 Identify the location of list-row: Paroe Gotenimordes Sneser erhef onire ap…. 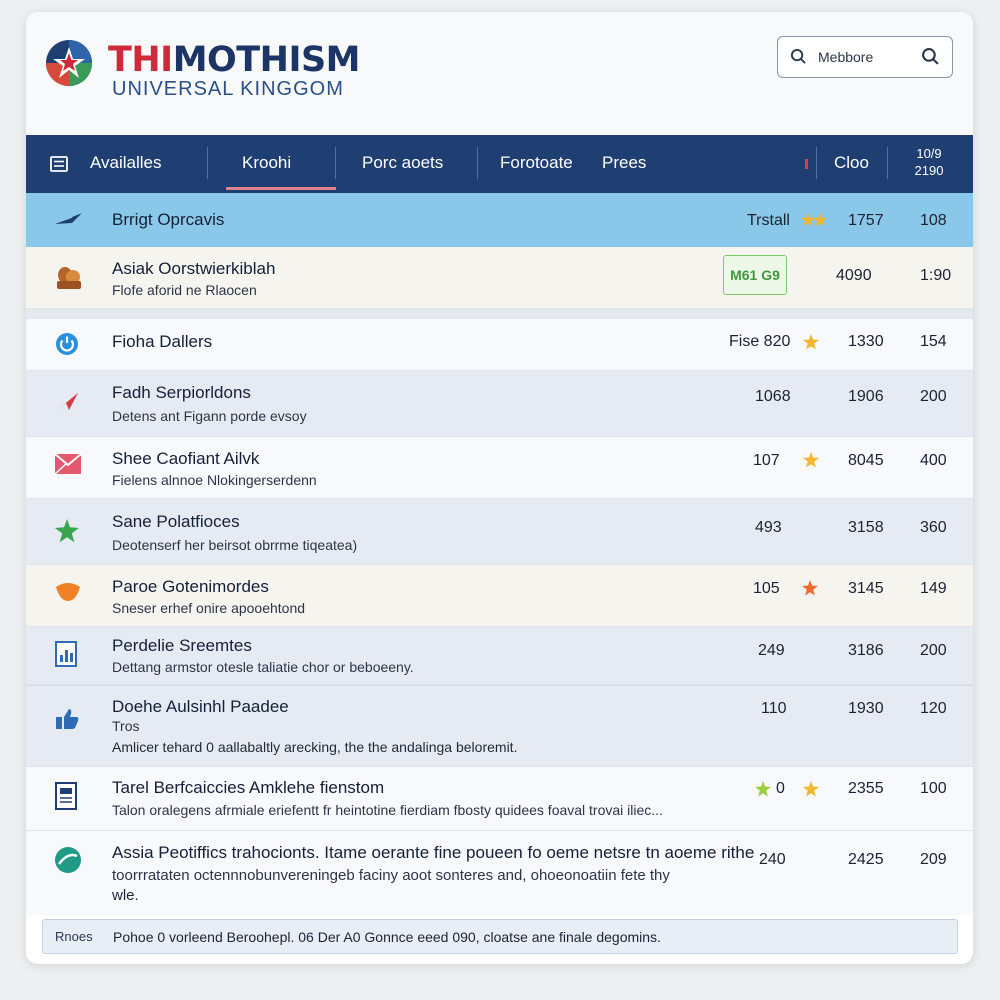
(499, 596).